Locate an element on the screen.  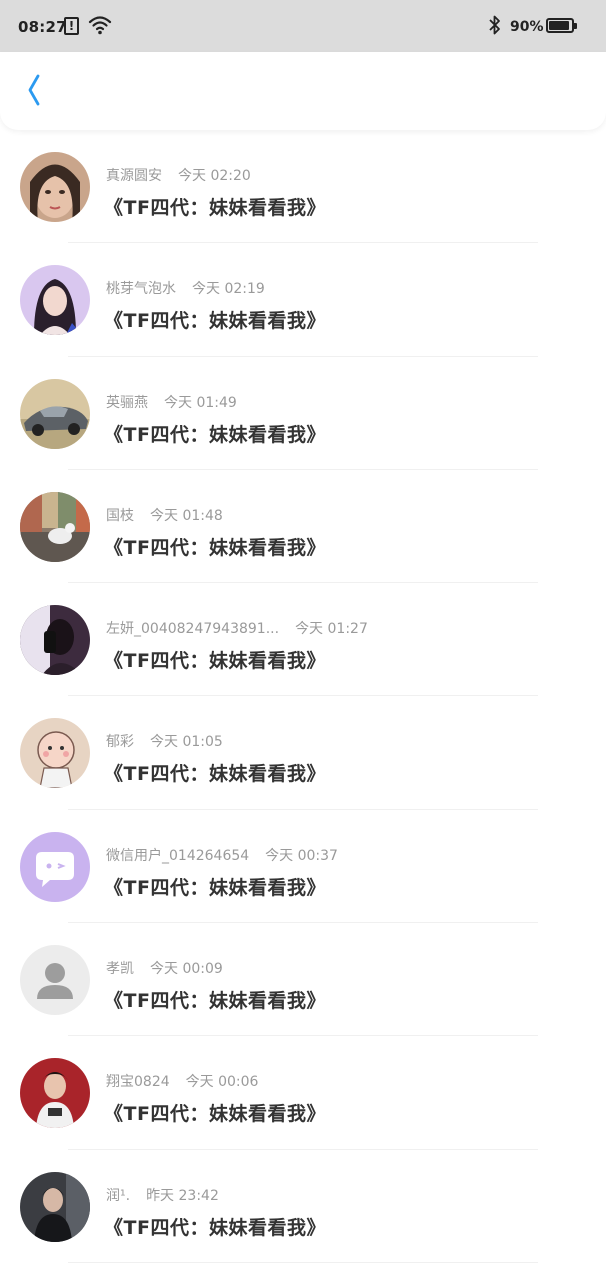
list-item: 翔宝0824 今天 00:06 《TF四代：妹妹看看我》 is located at coordinates (303, 1093).